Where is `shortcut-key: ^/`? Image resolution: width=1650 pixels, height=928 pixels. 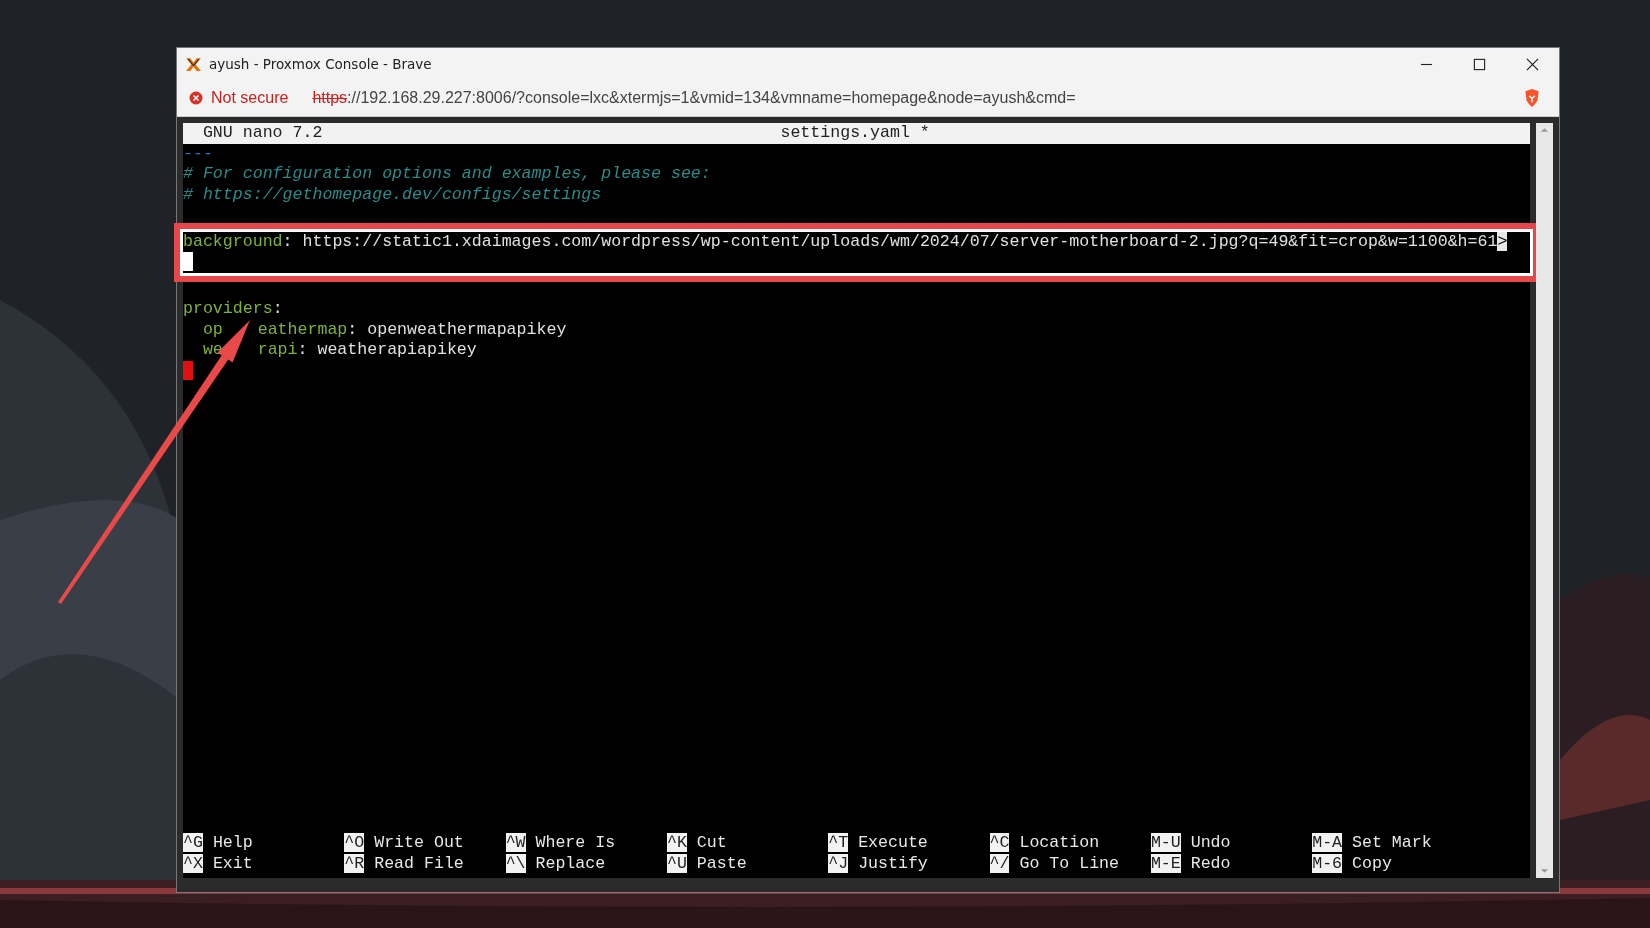 shortcut-key: ^/ is located at coordinates (999, 863).